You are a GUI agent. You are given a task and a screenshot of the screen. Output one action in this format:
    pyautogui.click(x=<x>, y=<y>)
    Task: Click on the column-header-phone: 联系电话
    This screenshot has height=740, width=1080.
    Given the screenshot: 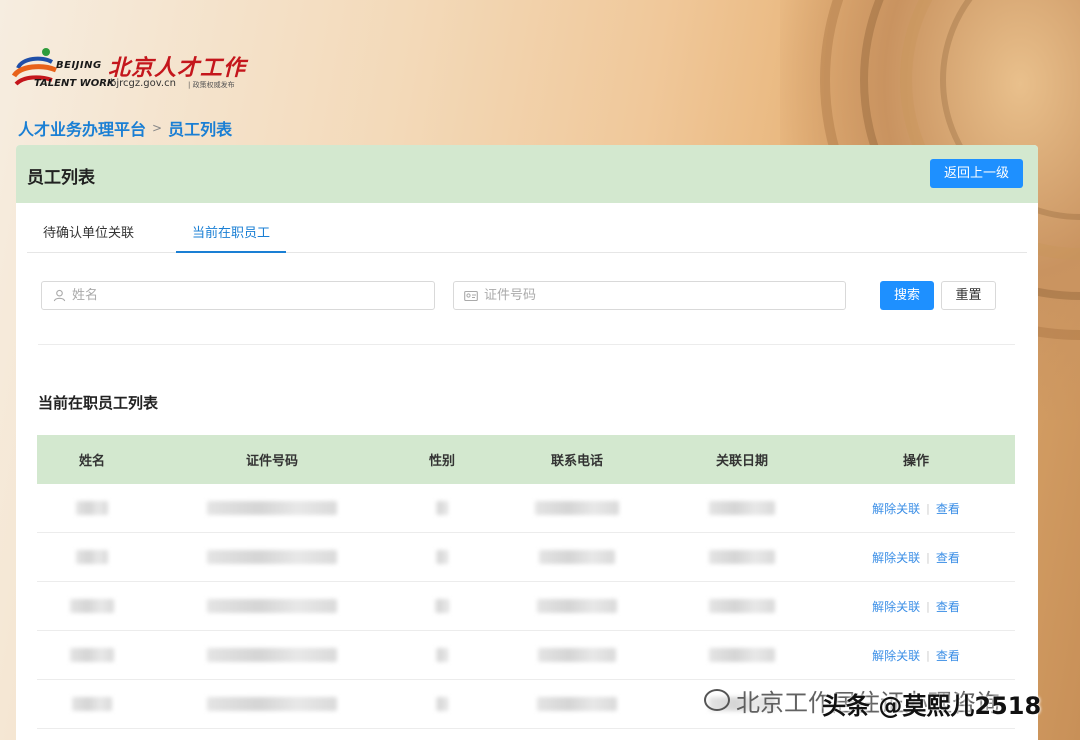 What is the action you would take?
    pyautogui.click(x=576, y=461)
    